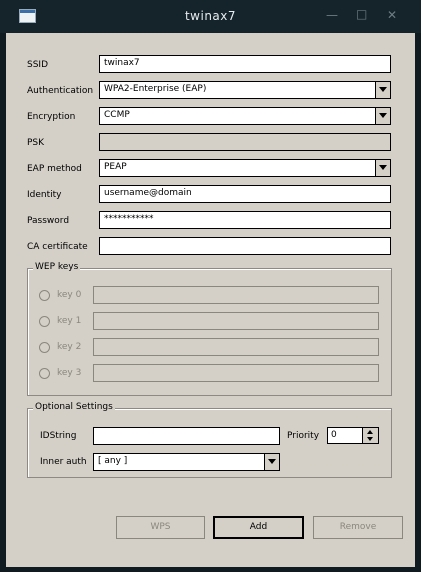 This screenshot has height=572, width=421. Describe the element at coordinates (44, 347) in the screenshot. I see `wep-key-2-radio` at that location.